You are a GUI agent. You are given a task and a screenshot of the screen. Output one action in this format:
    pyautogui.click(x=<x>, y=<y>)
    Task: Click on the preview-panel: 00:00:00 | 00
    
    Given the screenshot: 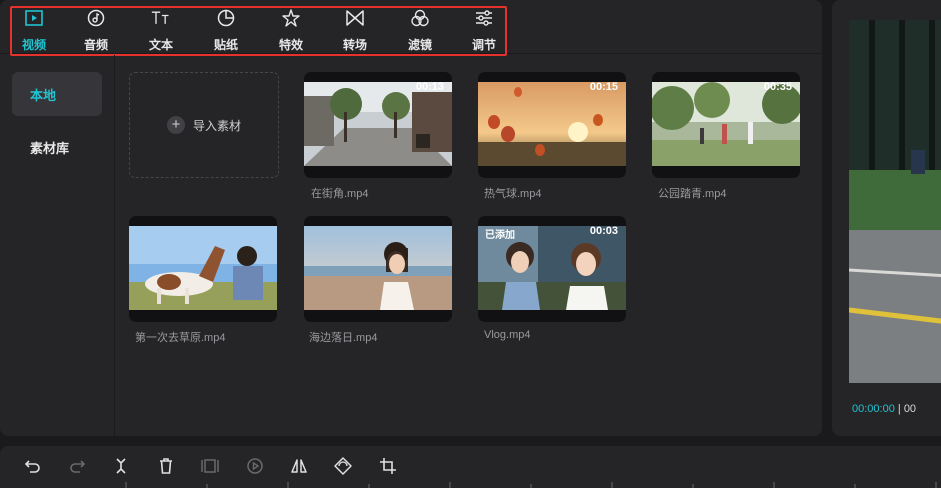 What is the action you would take?
    pyautogui.click(x=886, y=218)
    